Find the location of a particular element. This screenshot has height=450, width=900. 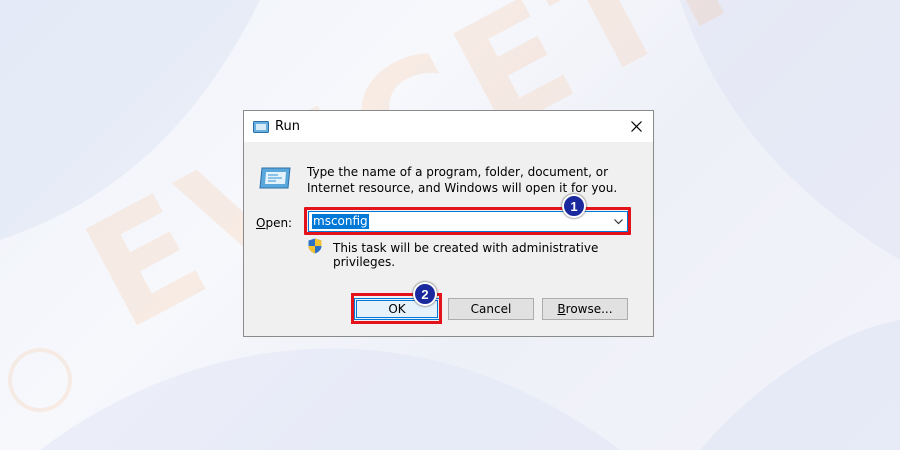

close-button is located at coordinates (636, 126).